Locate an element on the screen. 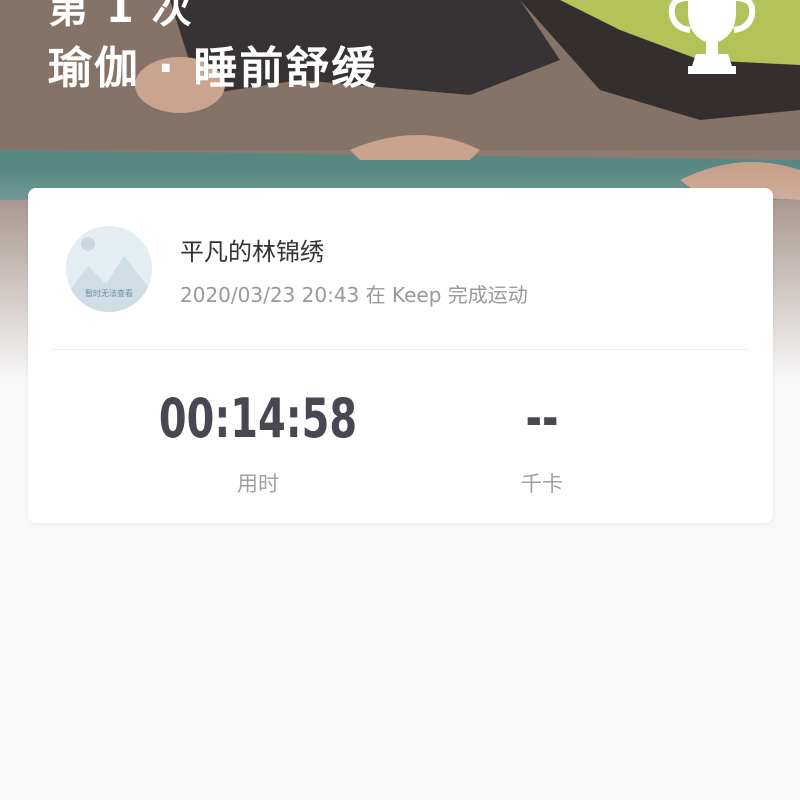  session-count-label: 第 1 次 is located at coordinates (121, 16).